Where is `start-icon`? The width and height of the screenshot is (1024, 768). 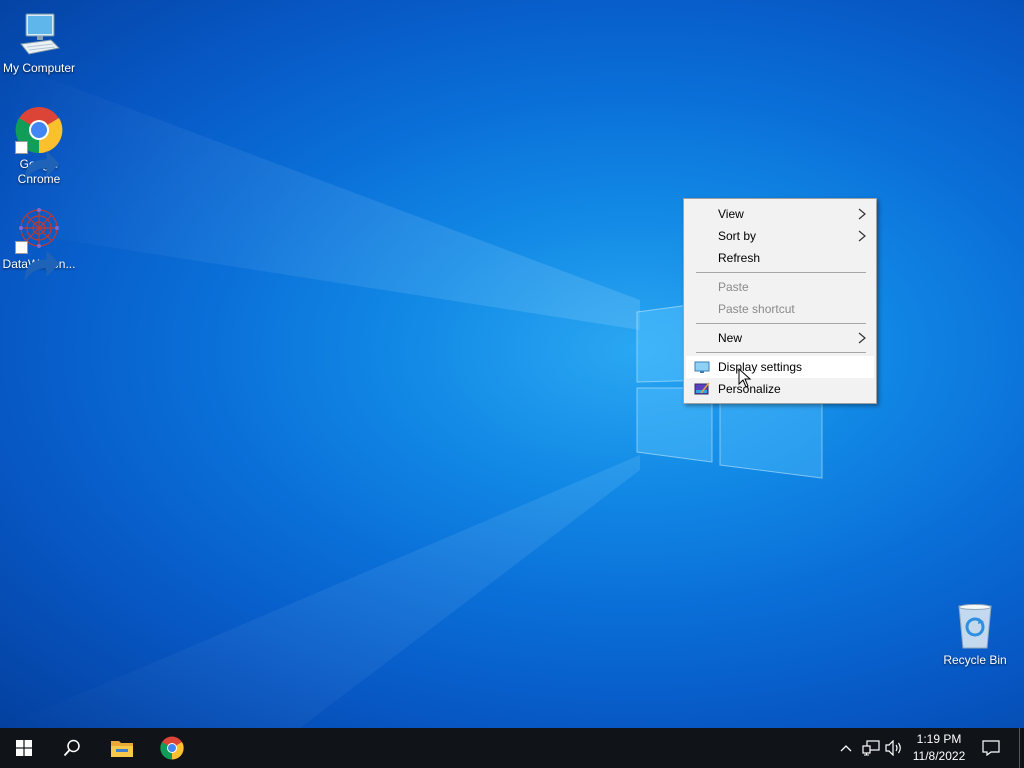 start-icon is located at coordinates (24, 748).